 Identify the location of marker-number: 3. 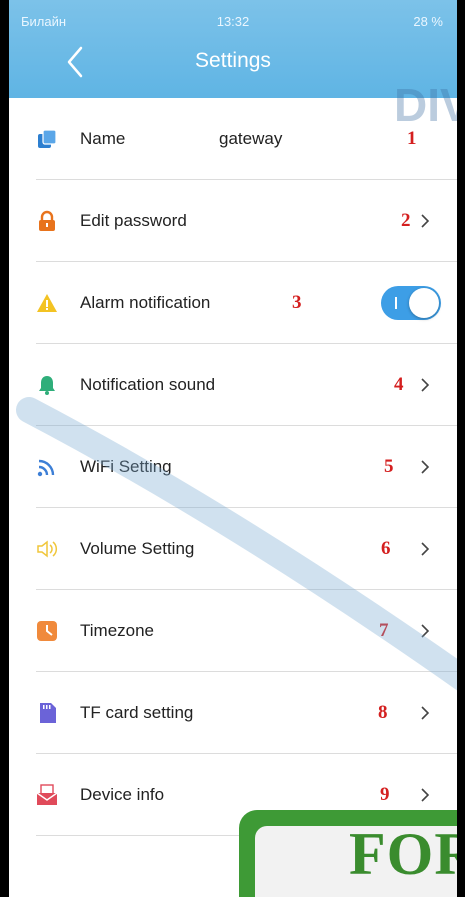
(297, 302).